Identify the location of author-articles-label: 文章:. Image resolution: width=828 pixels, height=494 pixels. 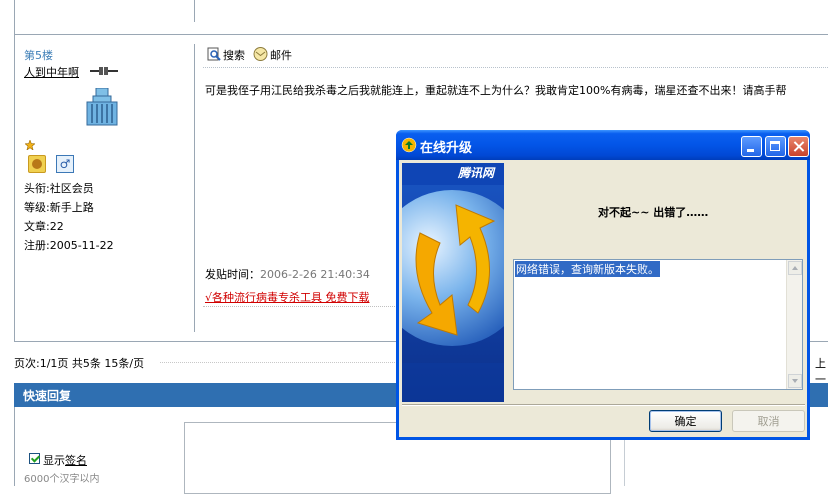
(37, 226).